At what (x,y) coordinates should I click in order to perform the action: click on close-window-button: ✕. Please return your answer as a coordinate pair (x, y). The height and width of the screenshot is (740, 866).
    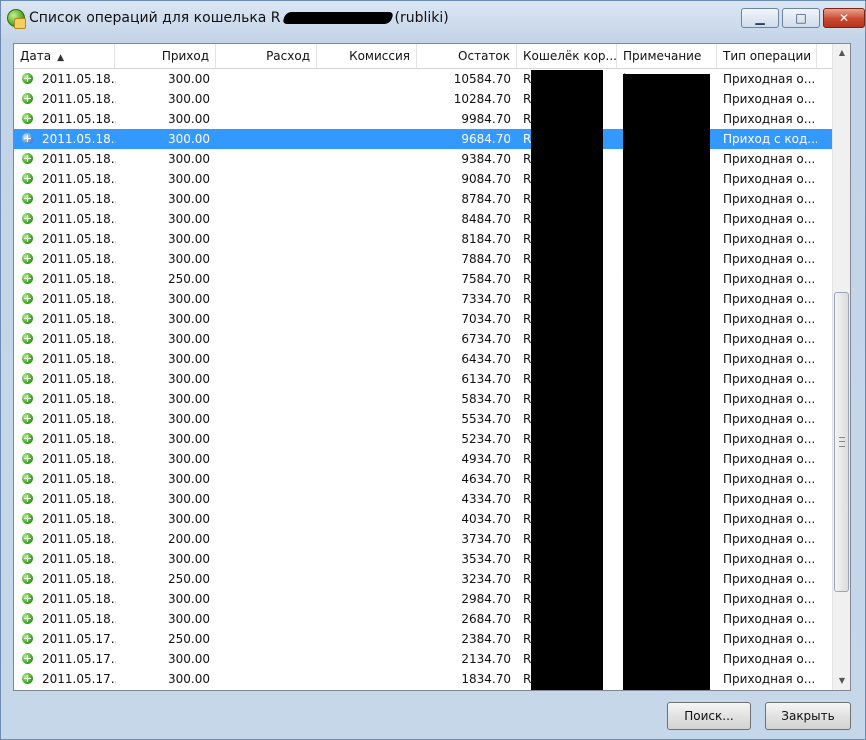
    Looking at the image, I should click on (844, 18).